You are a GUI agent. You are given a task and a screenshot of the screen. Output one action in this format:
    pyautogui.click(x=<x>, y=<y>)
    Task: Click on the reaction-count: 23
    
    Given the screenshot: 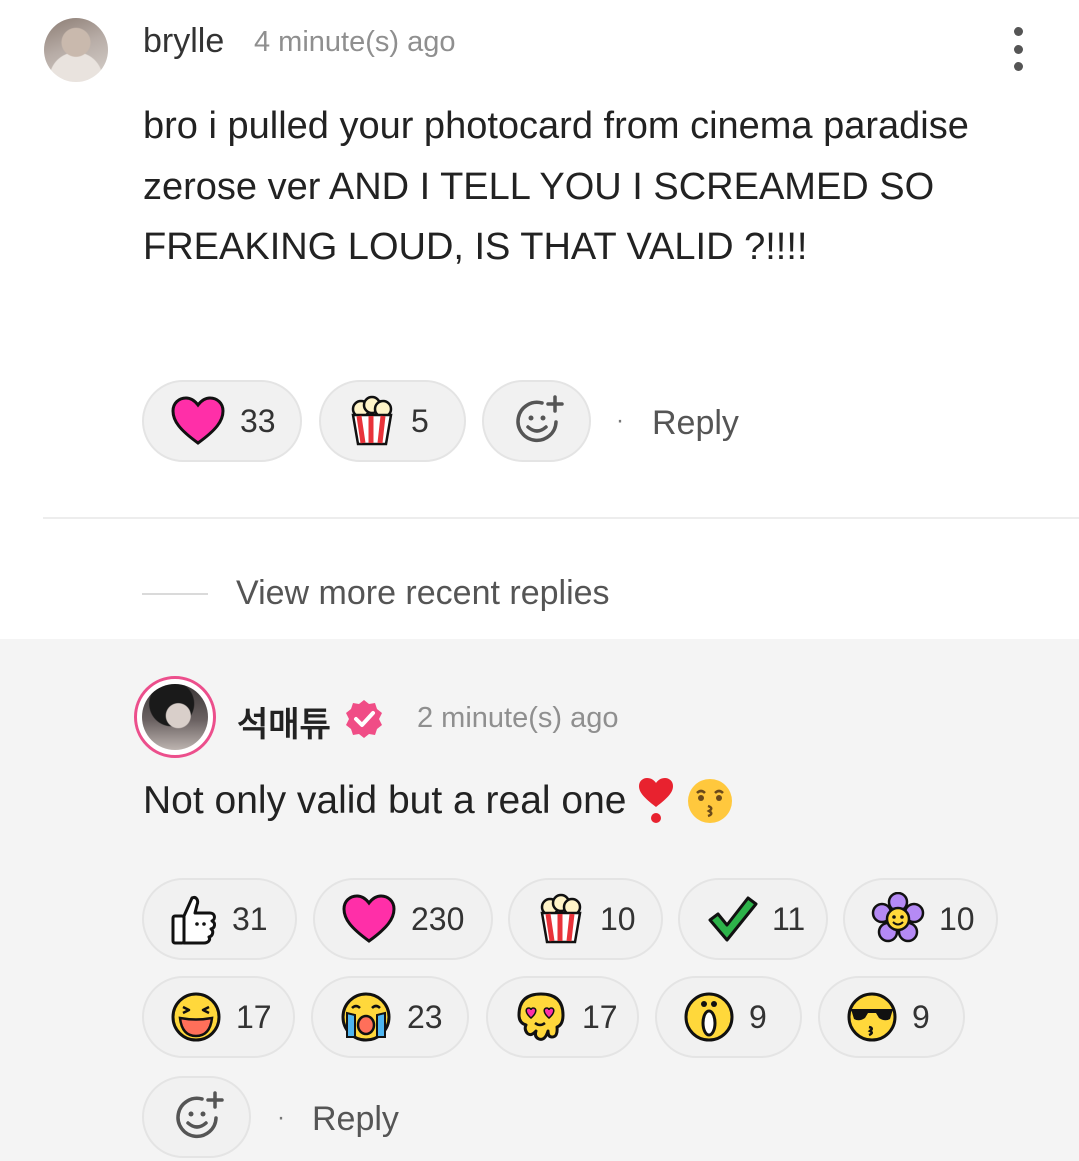 What is the action you would take?
    pyautogui.click(x=425, y=1016)
    